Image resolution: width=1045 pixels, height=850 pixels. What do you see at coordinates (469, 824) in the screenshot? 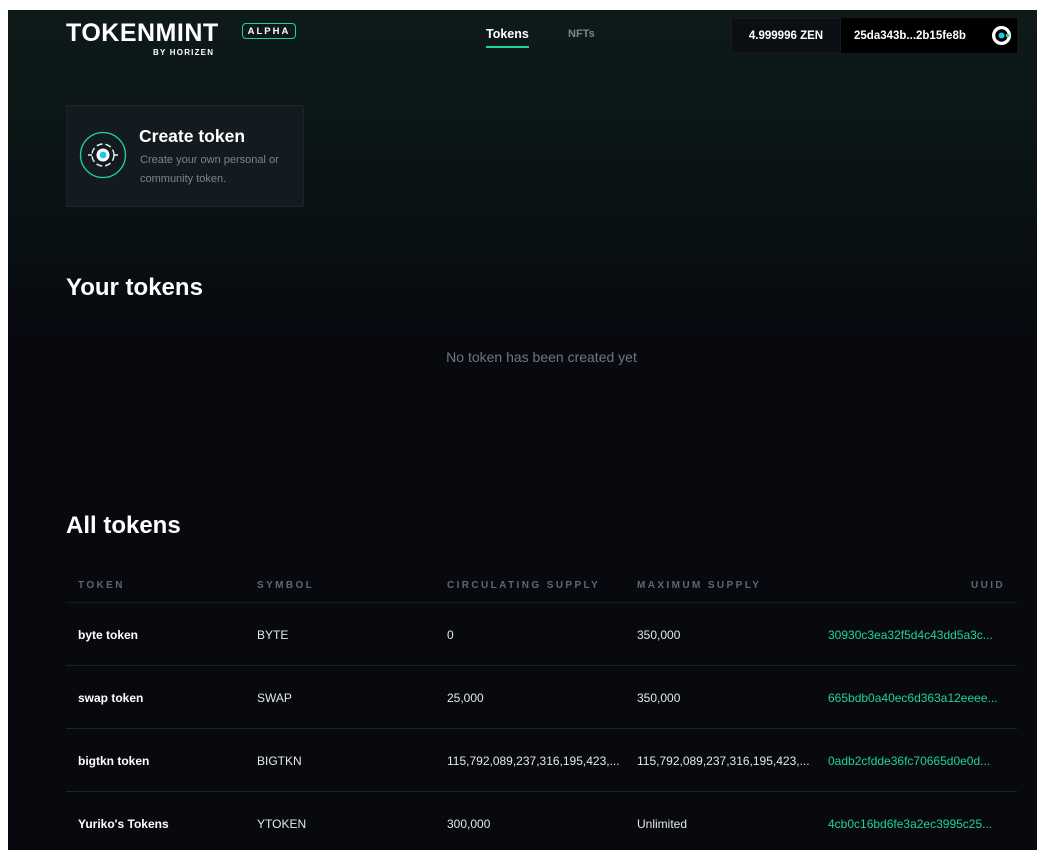
I see `circulating-supply: 300,000` at bounding box center [469, 824].